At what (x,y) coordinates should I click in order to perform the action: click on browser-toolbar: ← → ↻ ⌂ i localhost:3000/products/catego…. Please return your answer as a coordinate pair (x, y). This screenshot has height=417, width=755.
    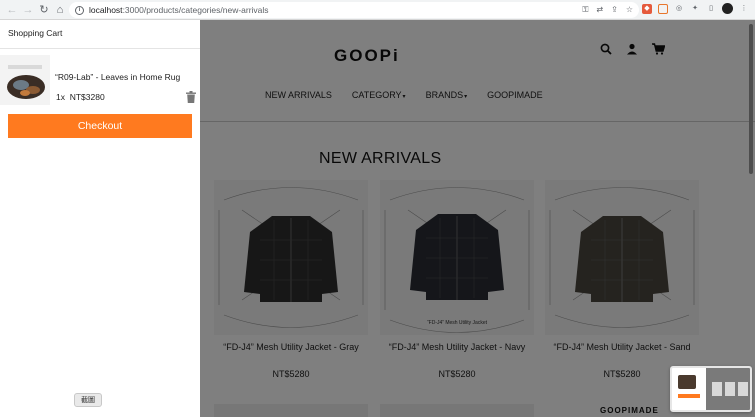
    Looking at the image, I should click on (377, 10).